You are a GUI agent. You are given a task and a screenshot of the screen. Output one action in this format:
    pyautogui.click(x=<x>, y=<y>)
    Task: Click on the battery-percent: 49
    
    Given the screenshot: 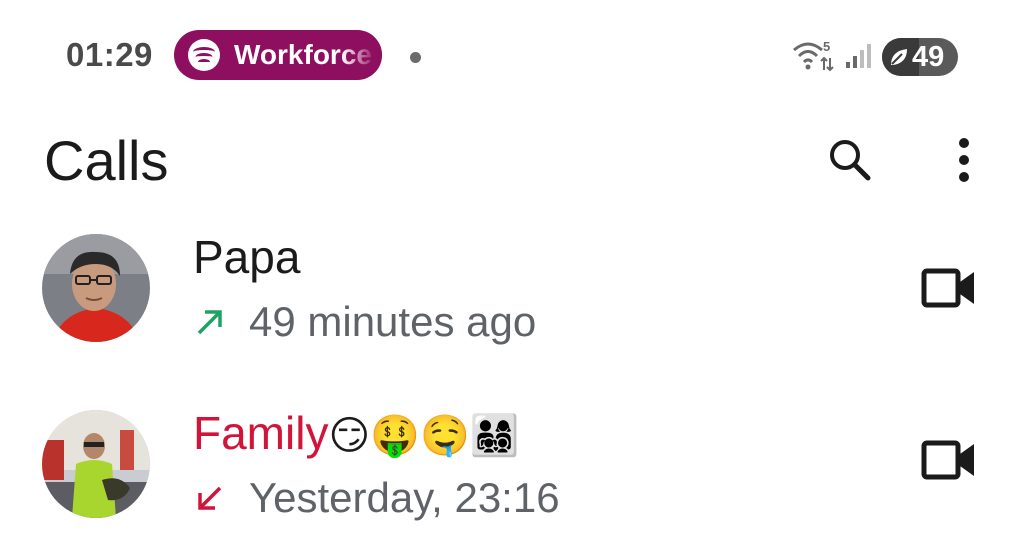 What is the action you would take?
    pyautogui.click(x=928, y=57)
    